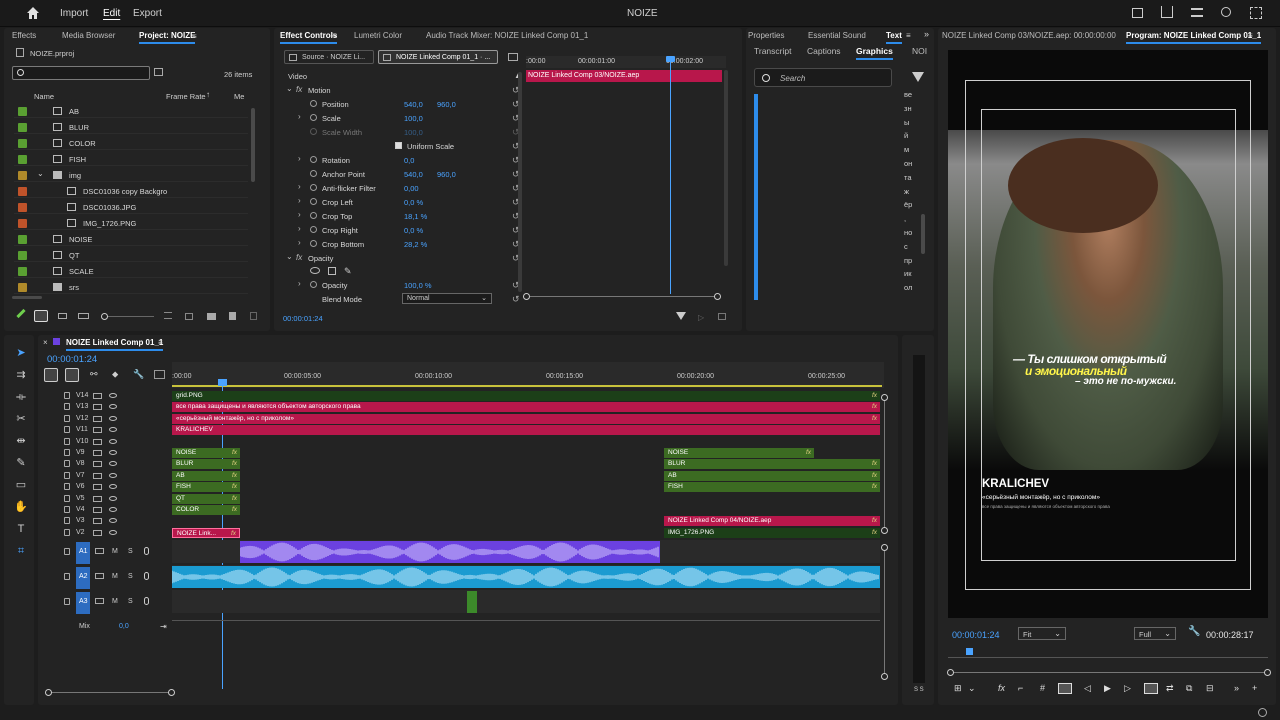  What do you see at coordinates (103, 396) in the screenshot?
I see `video-track-header: V14` at bounding box center [103, 396].